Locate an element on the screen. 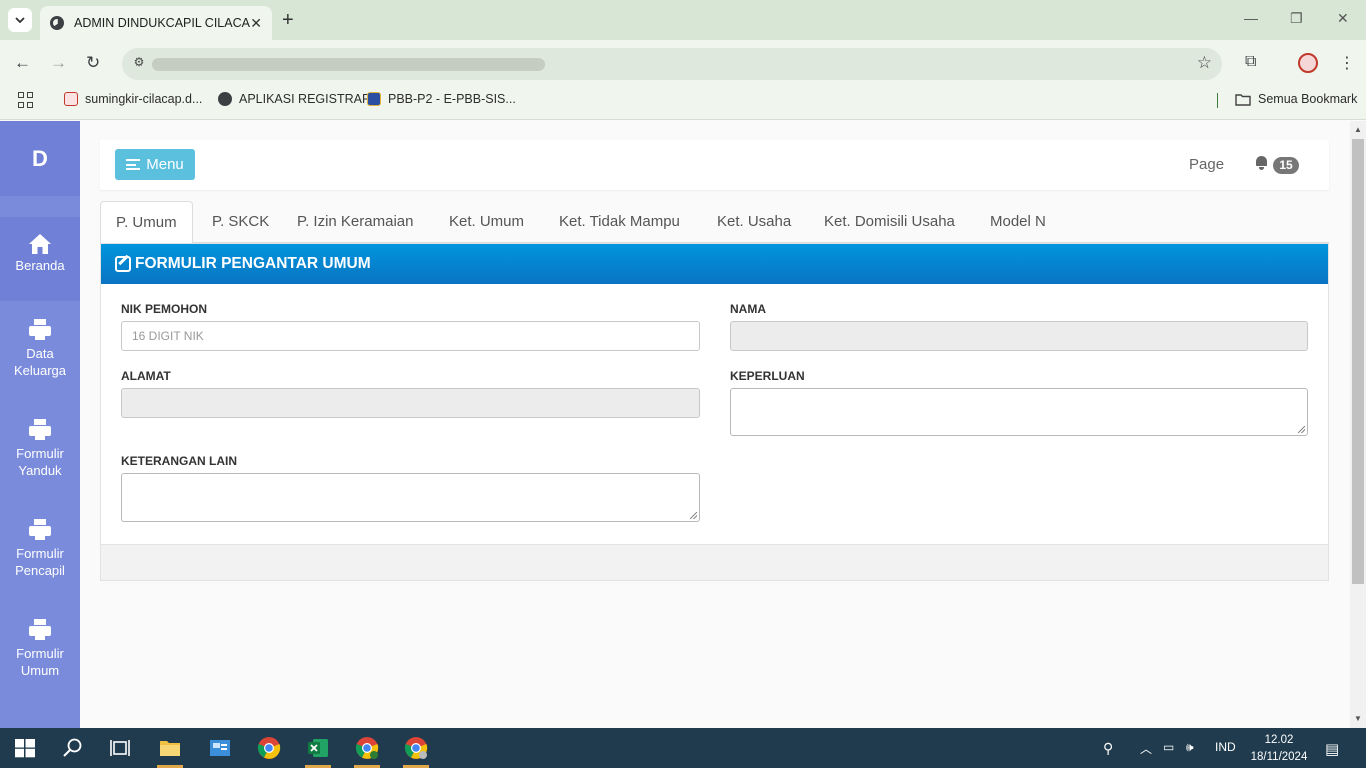 This screenshot has width=1366, height=768. tab-p-skck: P. SKCK is located at coordinates (240, 222).